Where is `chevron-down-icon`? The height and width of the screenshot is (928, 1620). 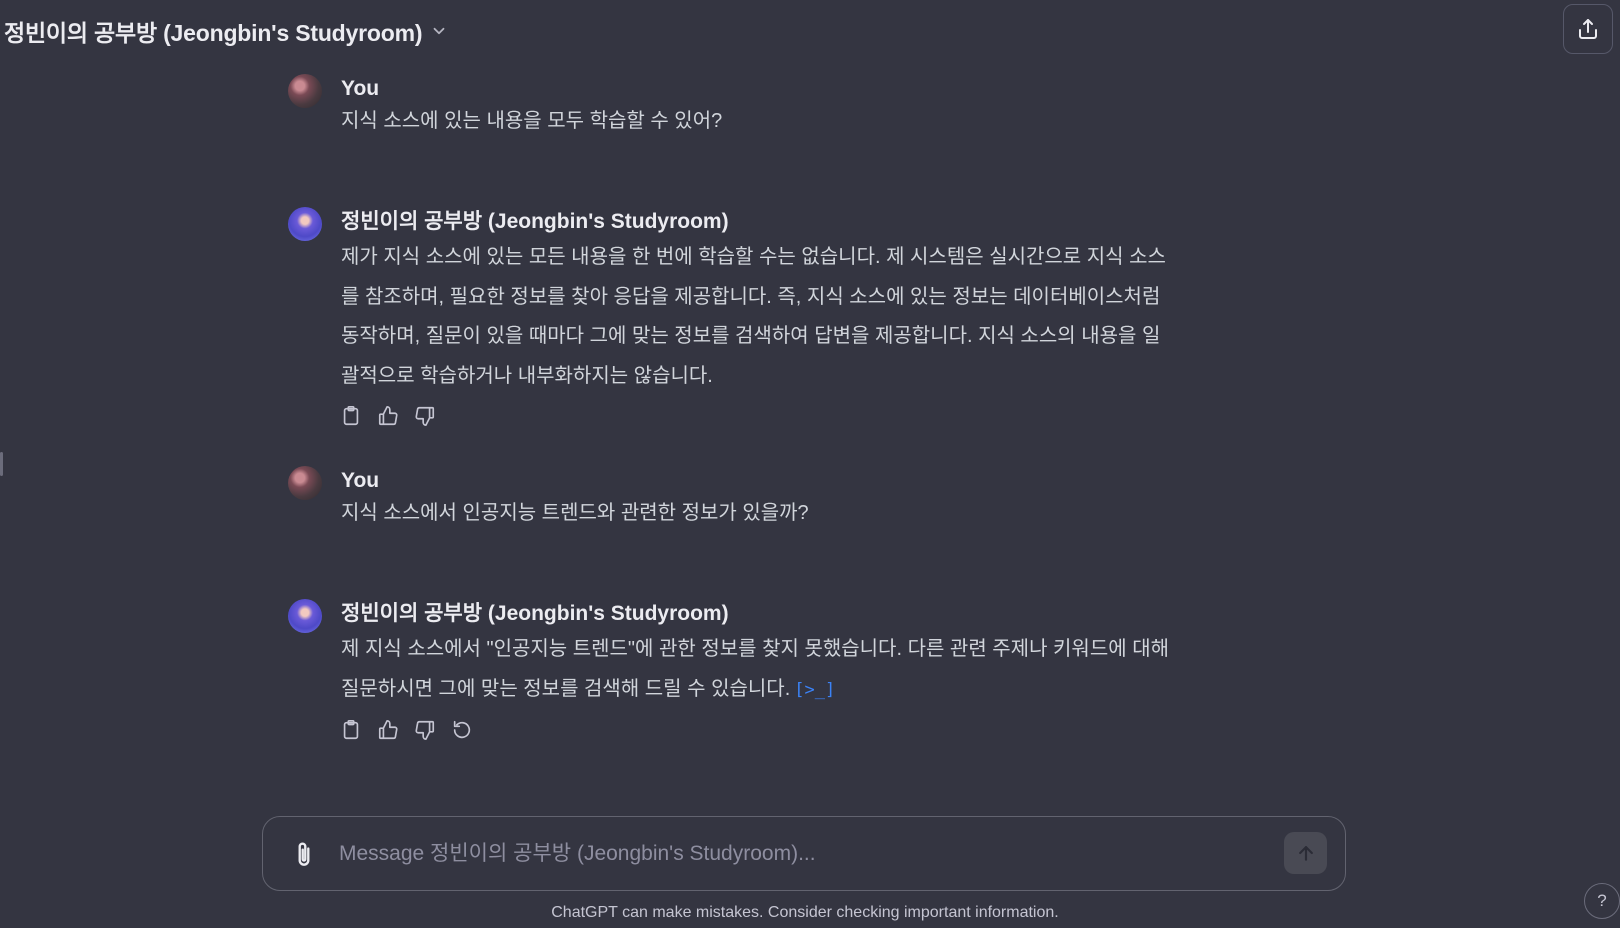 chevron-down-icon is located at coordinates (439, 31).